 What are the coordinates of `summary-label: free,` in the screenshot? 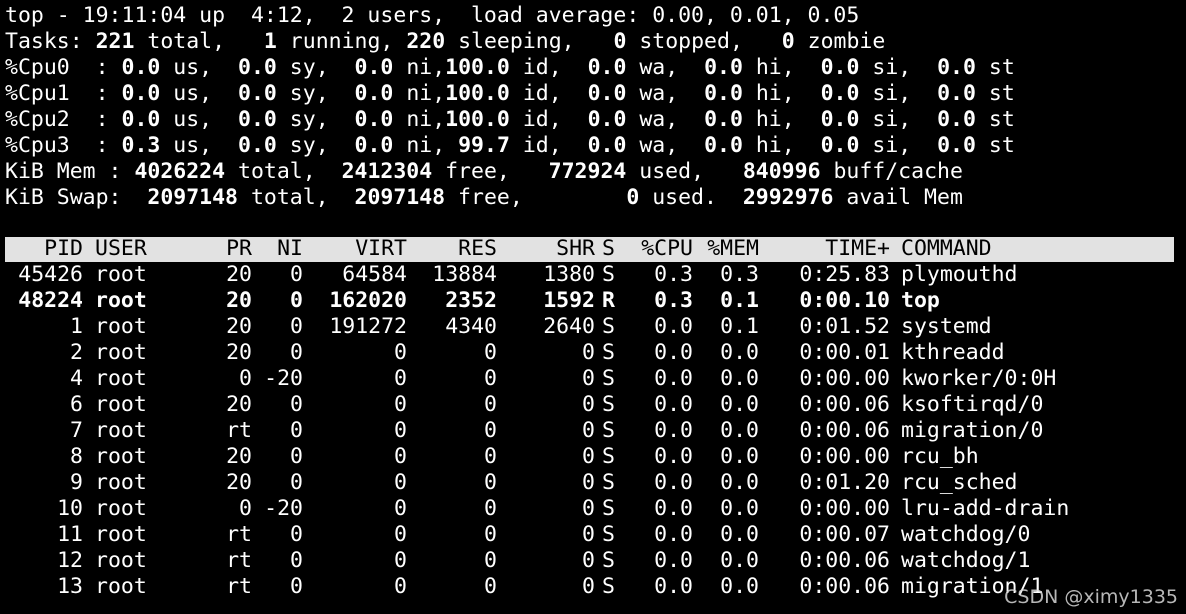 It's located at (490, 171).